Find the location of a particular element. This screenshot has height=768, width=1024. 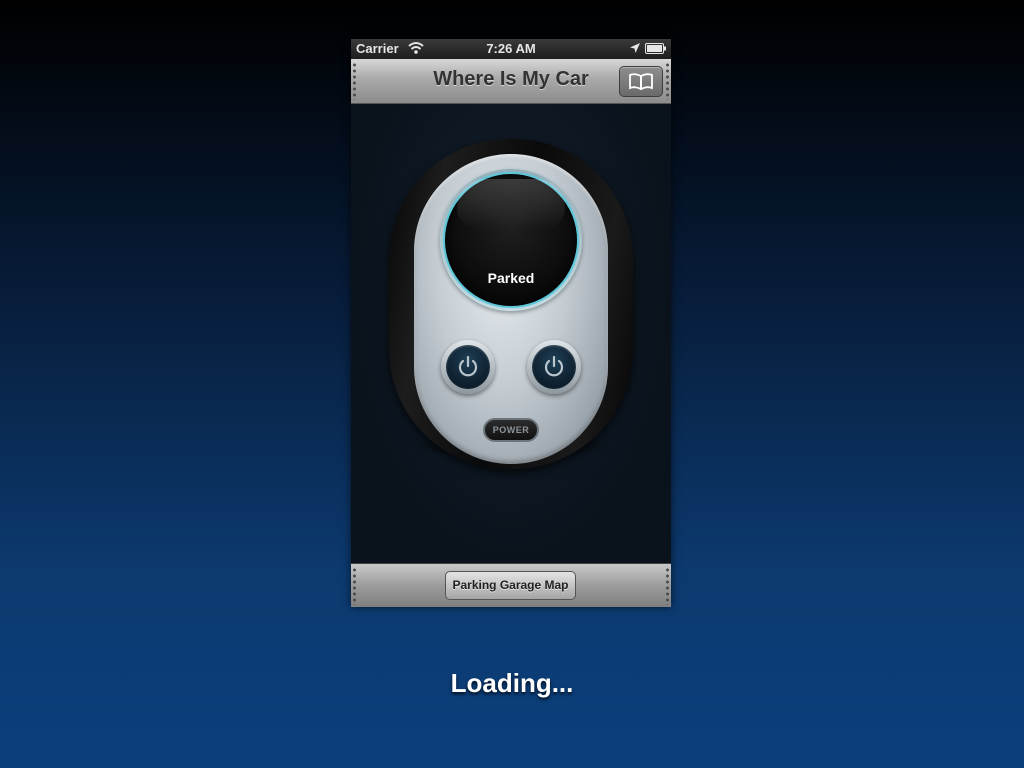

parking-status-text: Parked is located at coordinates (511, 278).